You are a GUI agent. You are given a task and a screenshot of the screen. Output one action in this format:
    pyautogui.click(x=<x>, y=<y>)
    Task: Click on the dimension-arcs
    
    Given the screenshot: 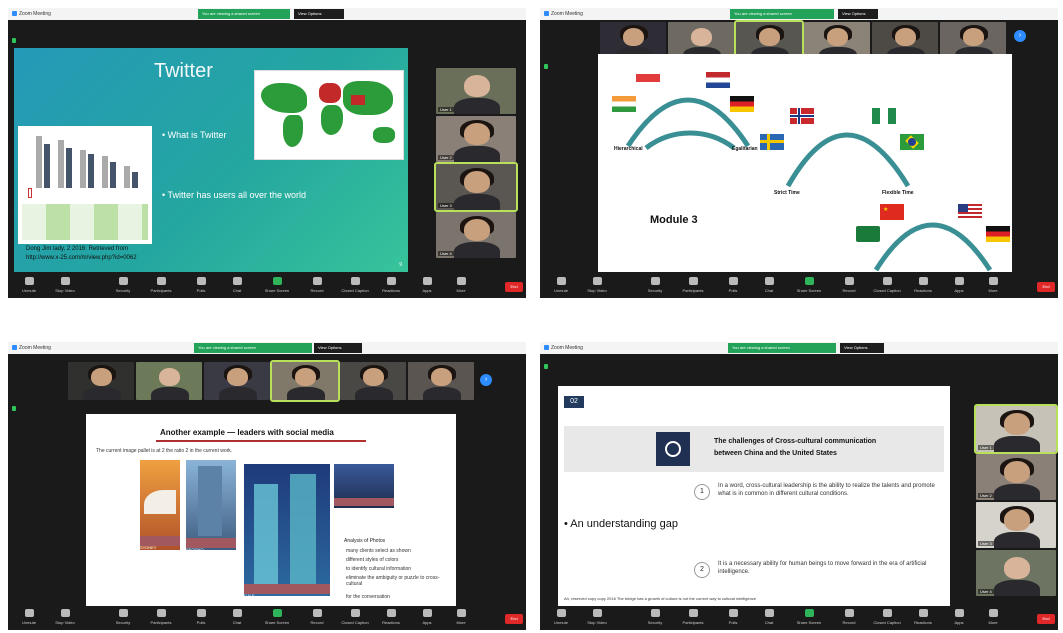 What is the action you would take?
    pyautogui.click(x=809, y=184)
    